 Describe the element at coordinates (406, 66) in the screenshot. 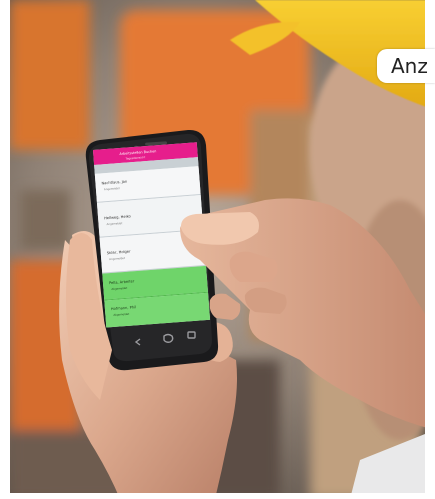

I see `overlay-badge: Anz` at that location.